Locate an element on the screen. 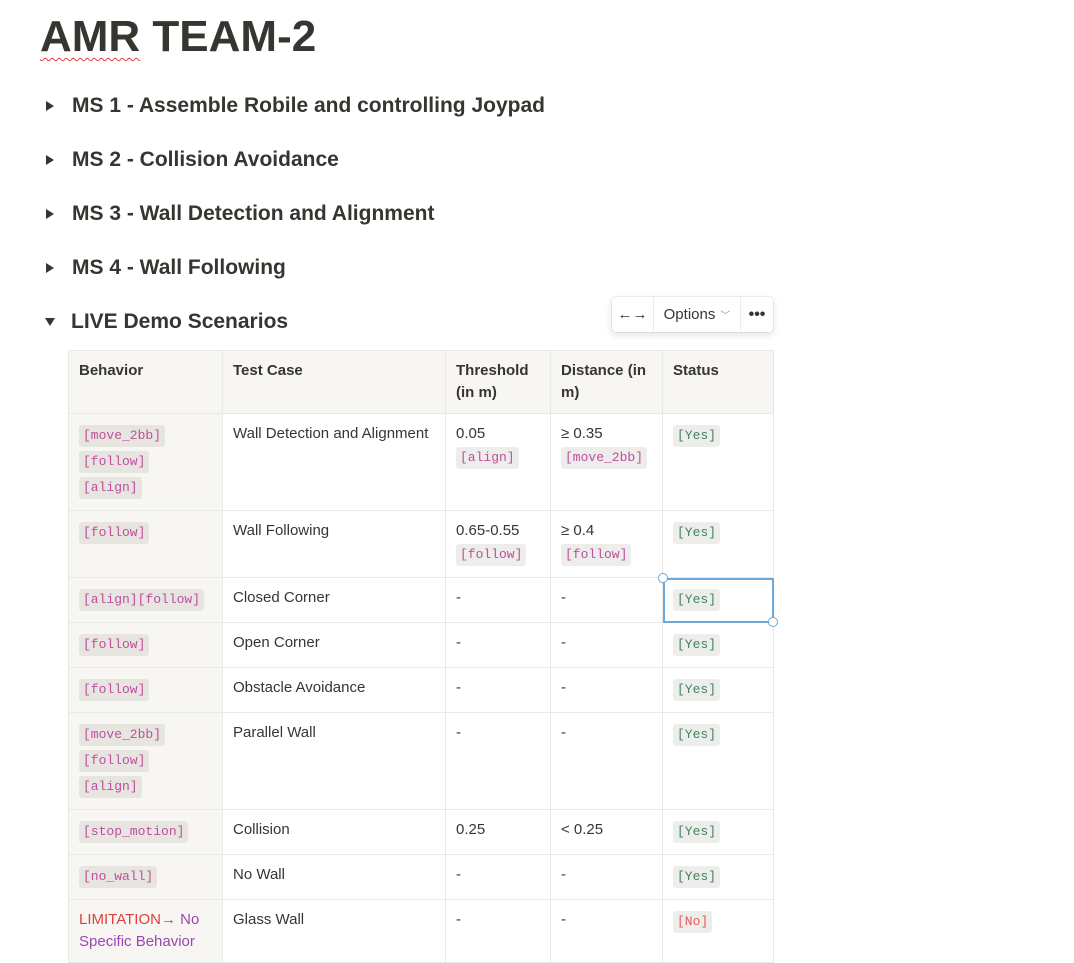 The width and height of the screenshot is (1074, 963). behavior-tag: [align][follow] is located at coordinates (142, 600).